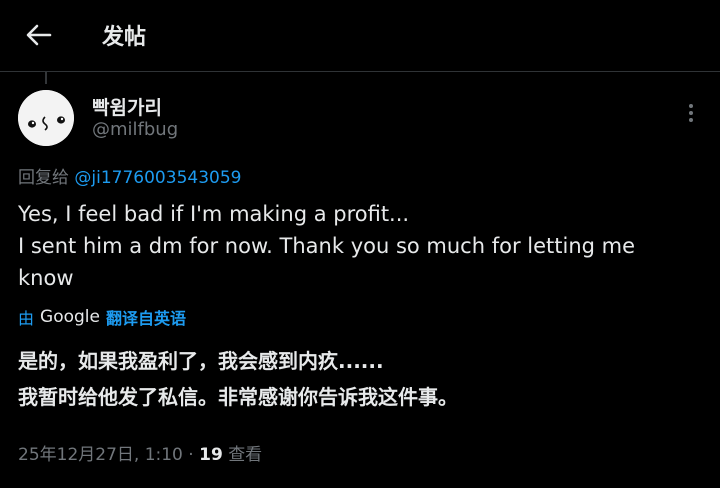  What do you see at coordinates (360, 36) in the screenshot?
I see `top-bar: 发帖` at bounding box center [360, 36].